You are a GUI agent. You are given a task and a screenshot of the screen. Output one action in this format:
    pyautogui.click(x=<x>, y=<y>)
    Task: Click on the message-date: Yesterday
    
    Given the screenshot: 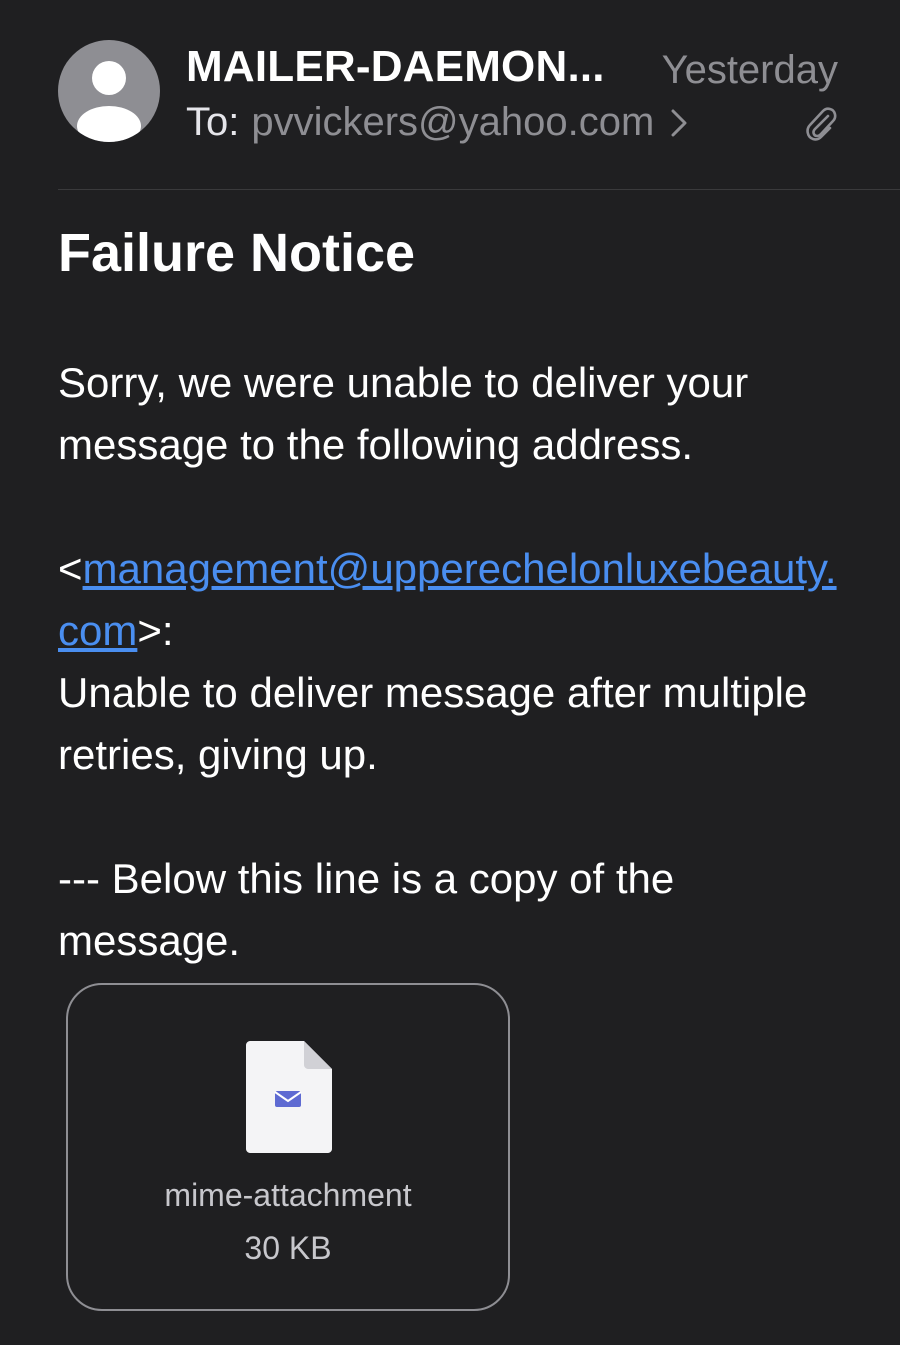 What is the action you would take?
    pyautogui.click(x=749, y=70)
    